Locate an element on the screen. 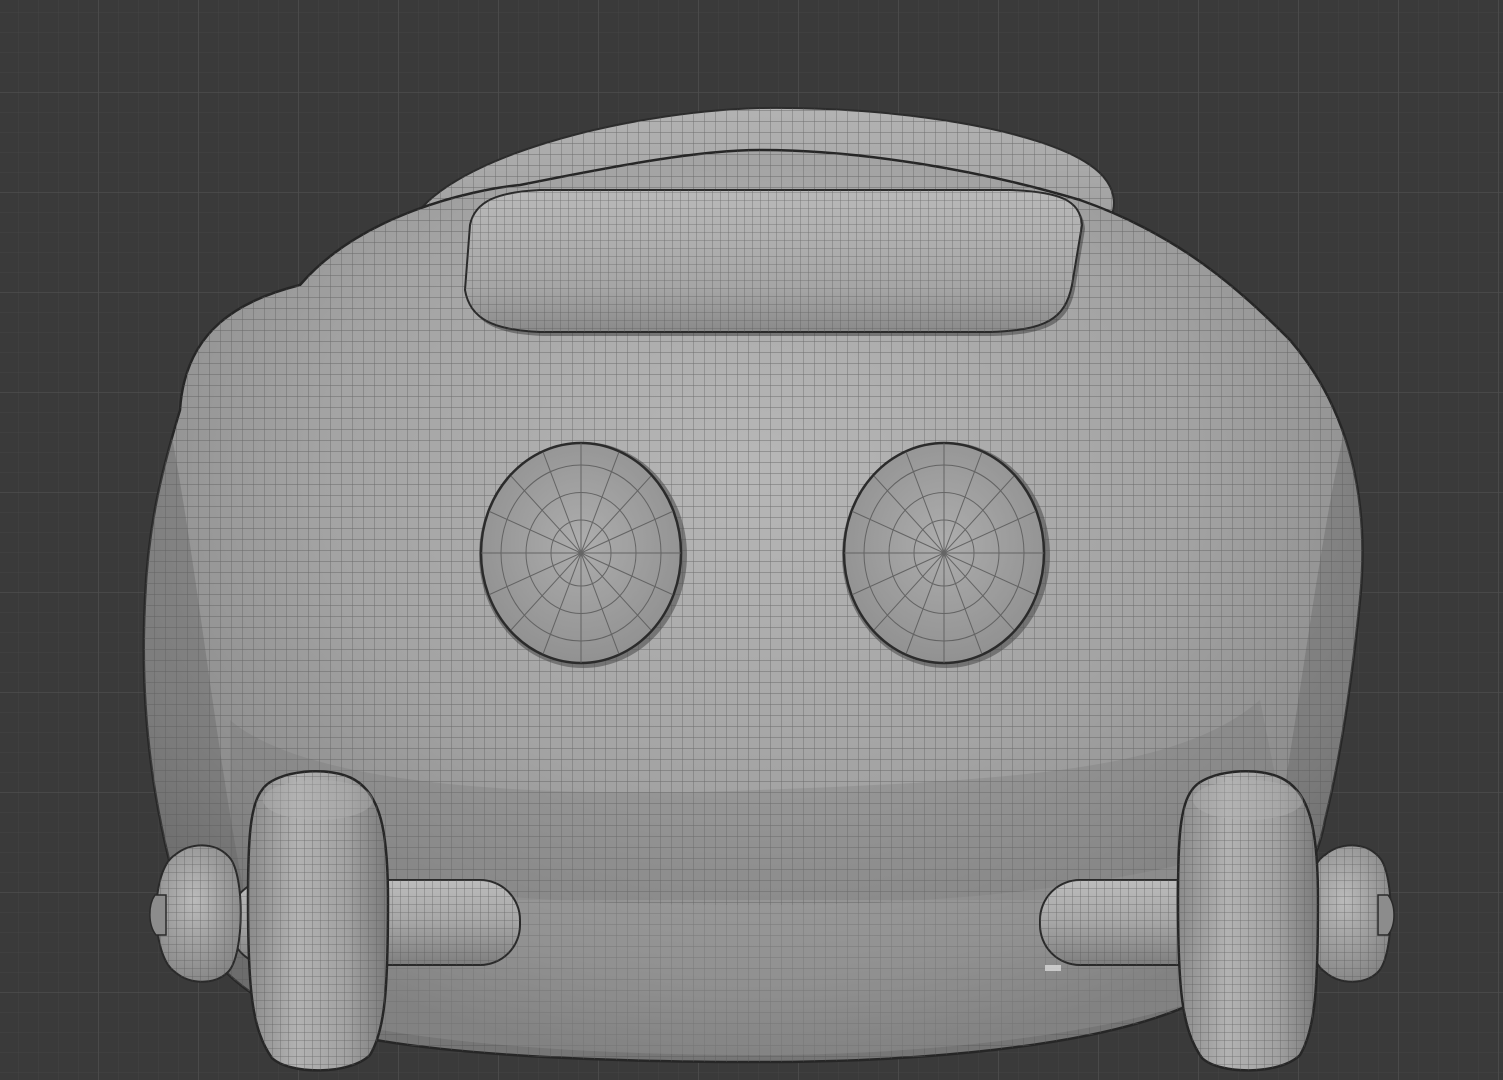  right-wheel is located at coordinates (1248, 921).